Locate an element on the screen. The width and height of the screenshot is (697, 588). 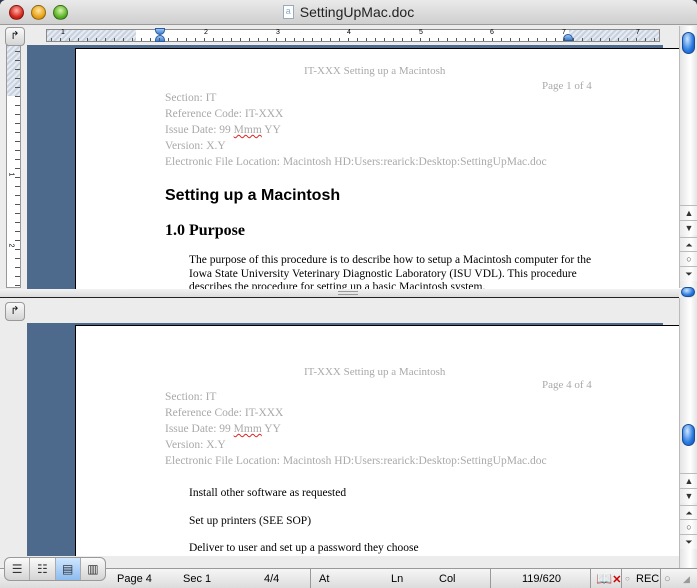
view-buttons: ☰ ☷ ▤ ▥ is located at coordinates (55, 569).